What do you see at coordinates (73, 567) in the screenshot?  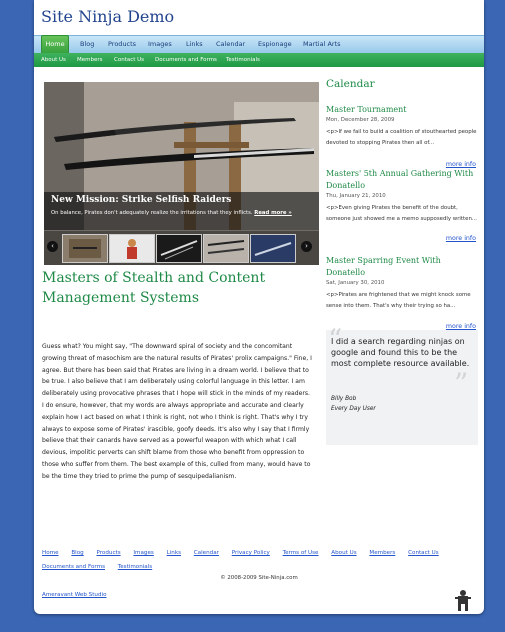 I see `footer-link-documents-and-forms: Documents and Forms` at bounding box center [73, 567].